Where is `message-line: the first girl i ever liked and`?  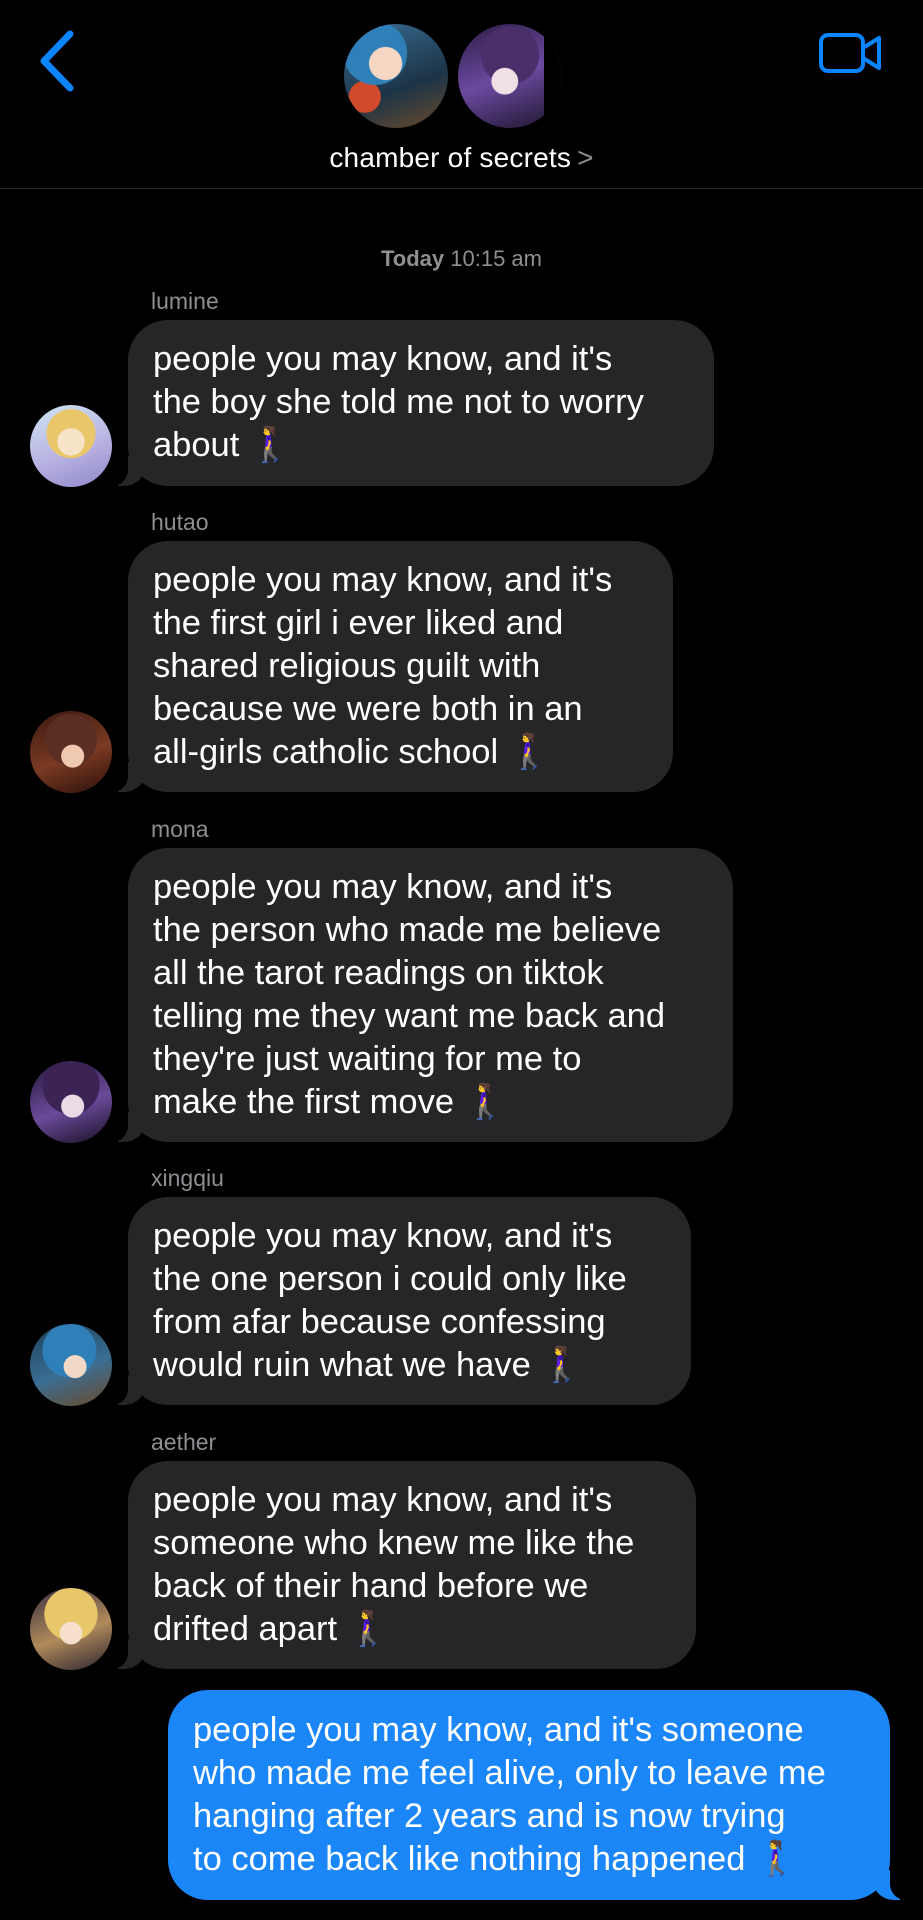 message-line: the first girl i ever liked and is located at coordinates (358, 623).